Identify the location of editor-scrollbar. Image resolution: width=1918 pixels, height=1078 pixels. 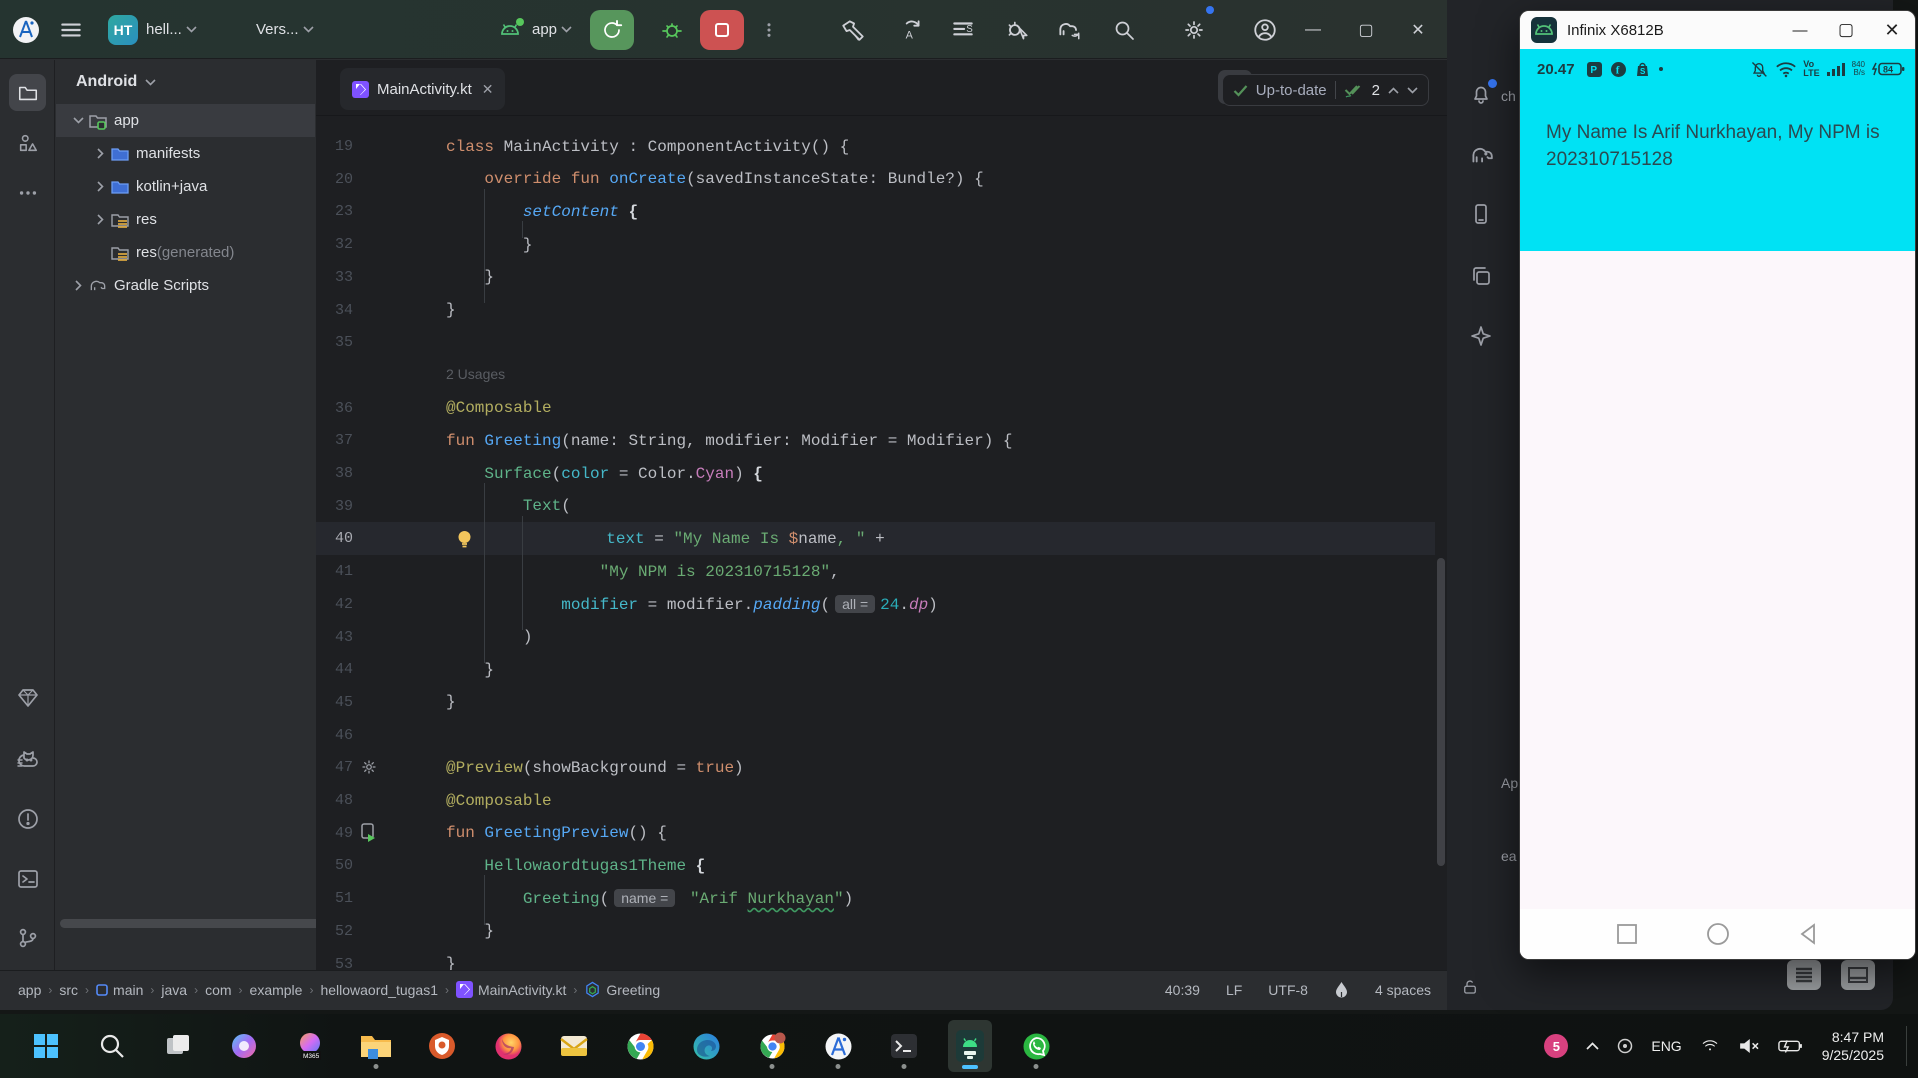
(1441, 712).